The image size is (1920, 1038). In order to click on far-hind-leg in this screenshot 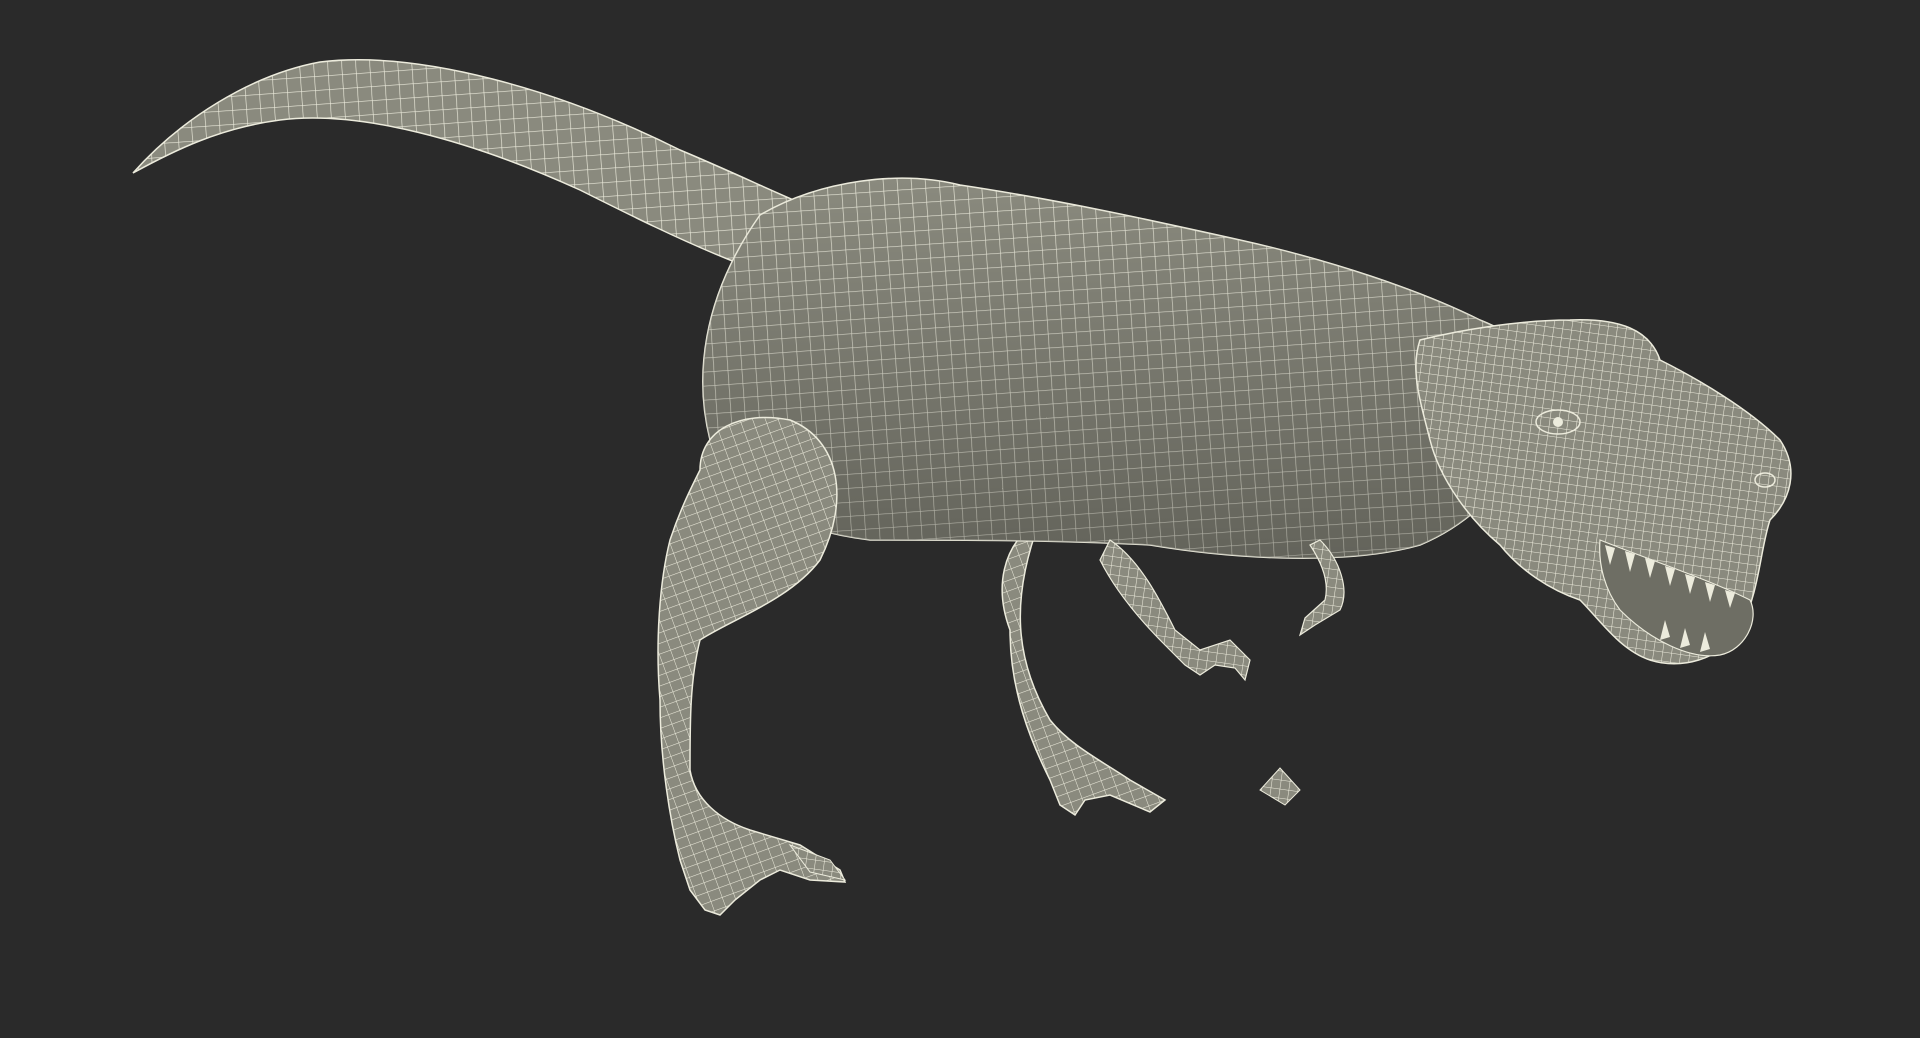, I will do `click(1151, 667)`.